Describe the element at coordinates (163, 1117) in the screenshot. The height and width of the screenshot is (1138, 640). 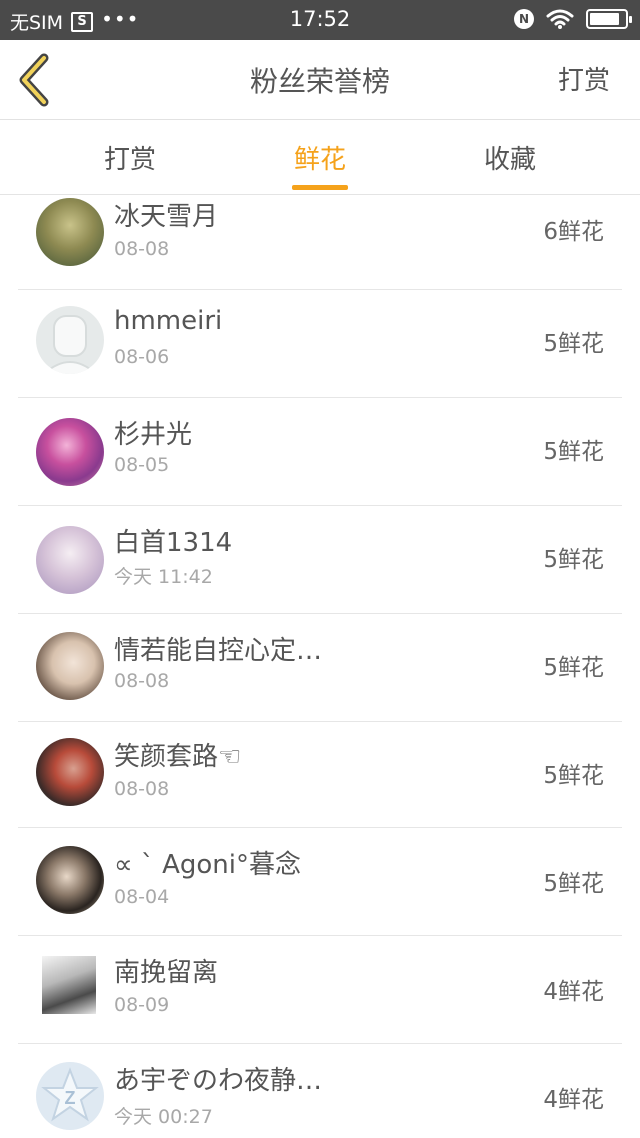
I see `fan-date: 今天 00:27` at that location.